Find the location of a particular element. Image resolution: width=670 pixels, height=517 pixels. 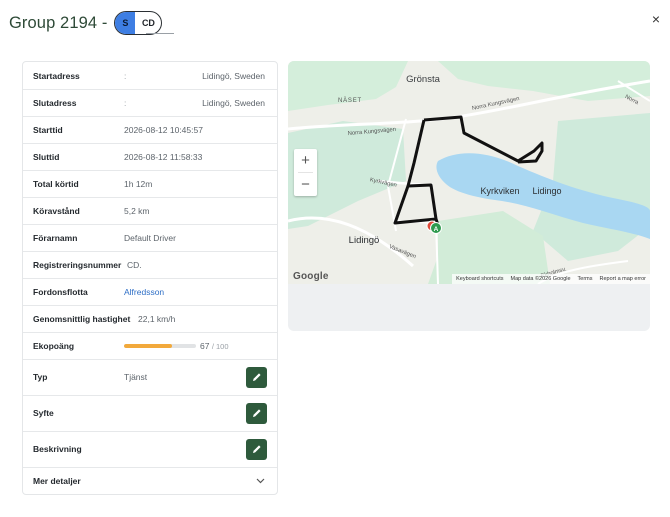

page-title: Group 2194 - is located at coordinates (58, 22).